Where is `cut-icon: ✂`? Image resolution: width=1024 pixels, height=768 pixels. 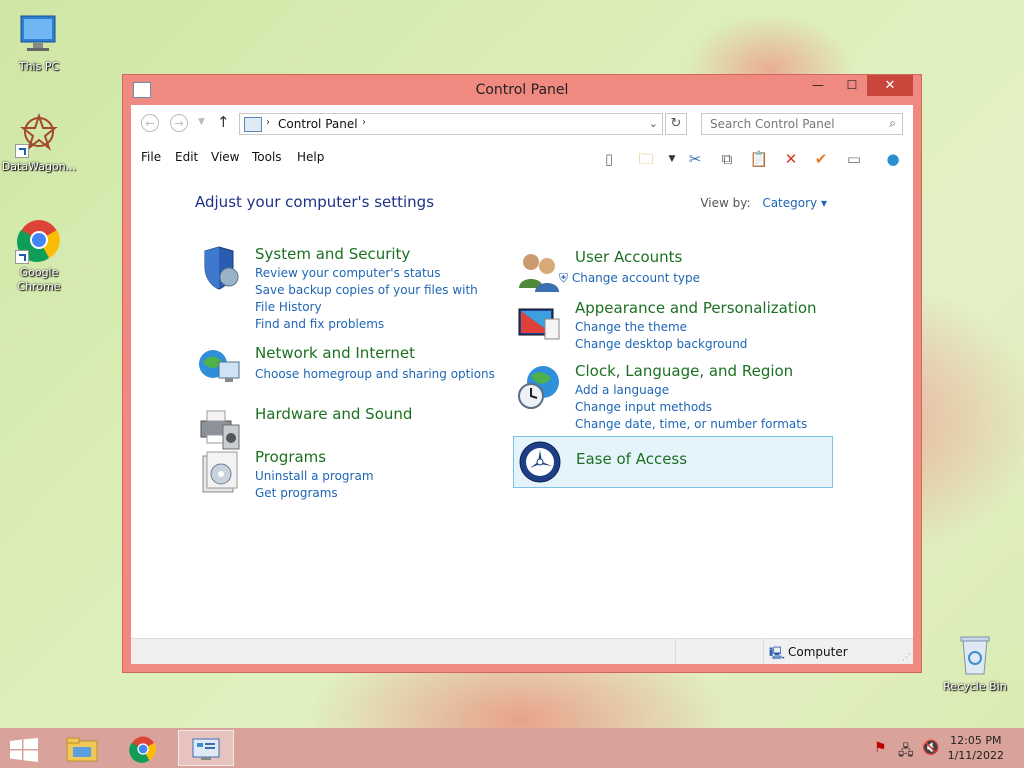 cut-icon: ✂ is located at coordinates (695, 159).